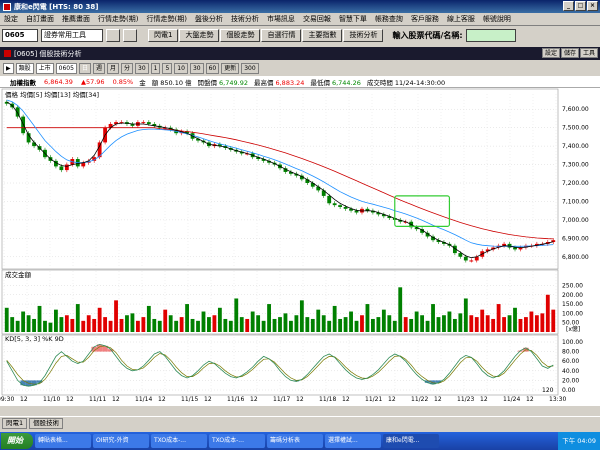 The width and height of the screenshot is (600, 450). I want to click on toolbar-button-4: 主要指數, so click(322, 35).